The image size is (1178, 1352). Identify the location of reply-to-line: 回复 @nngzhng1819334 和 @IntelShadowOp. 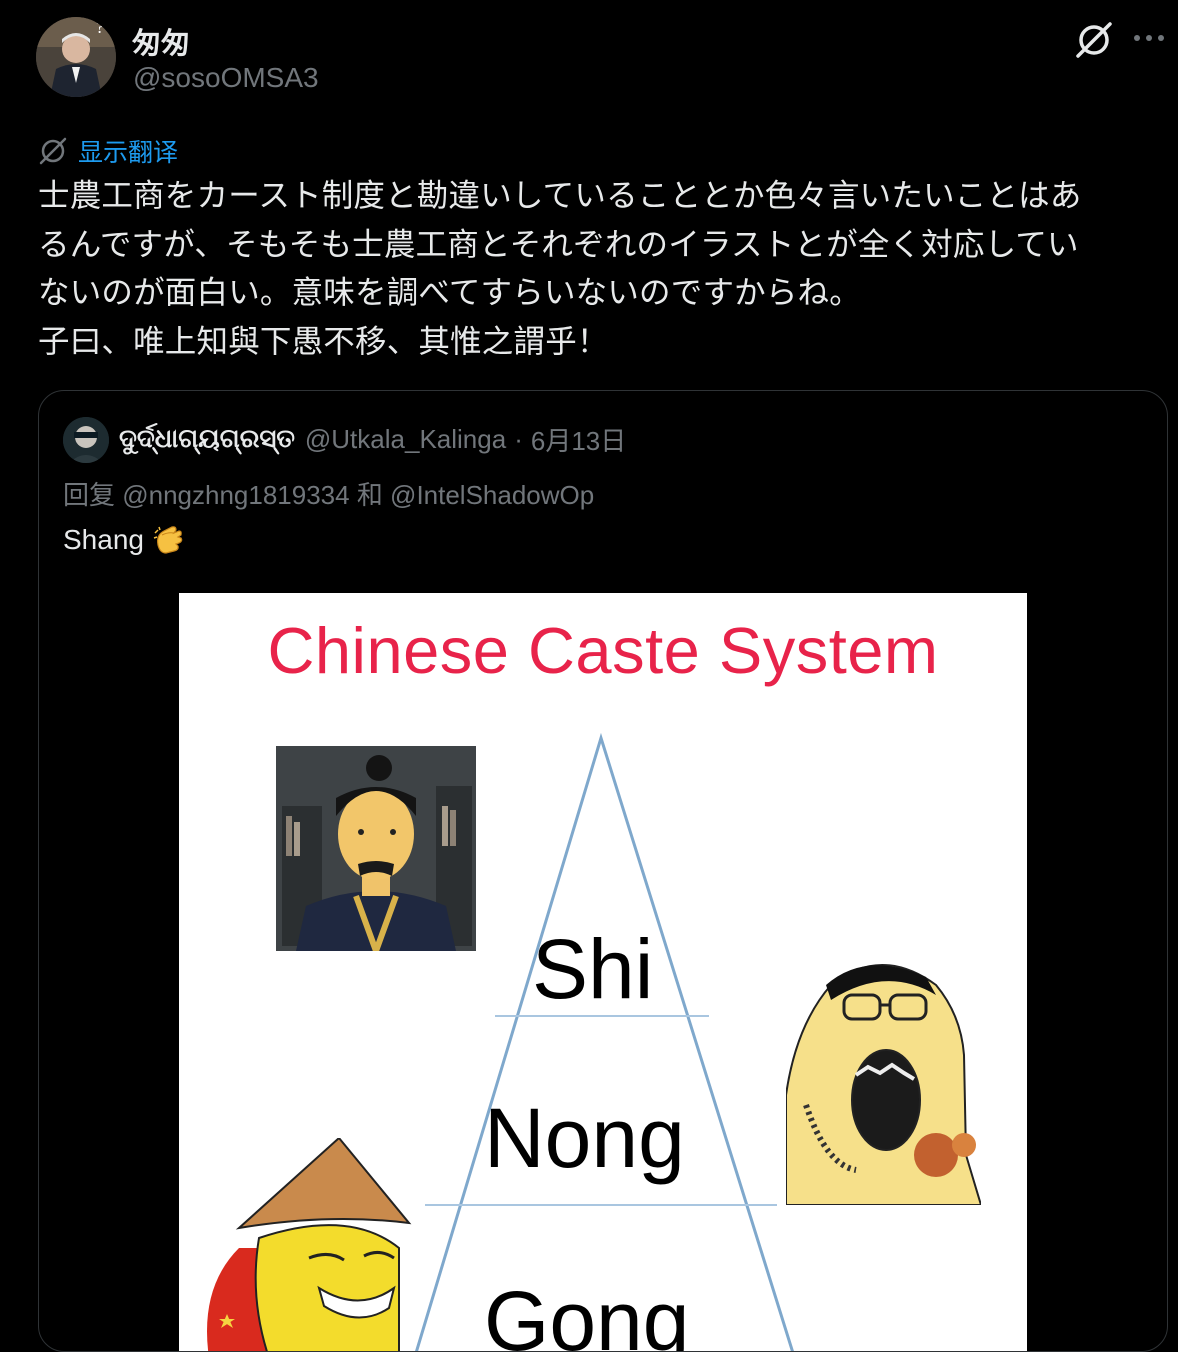
(329, 495).